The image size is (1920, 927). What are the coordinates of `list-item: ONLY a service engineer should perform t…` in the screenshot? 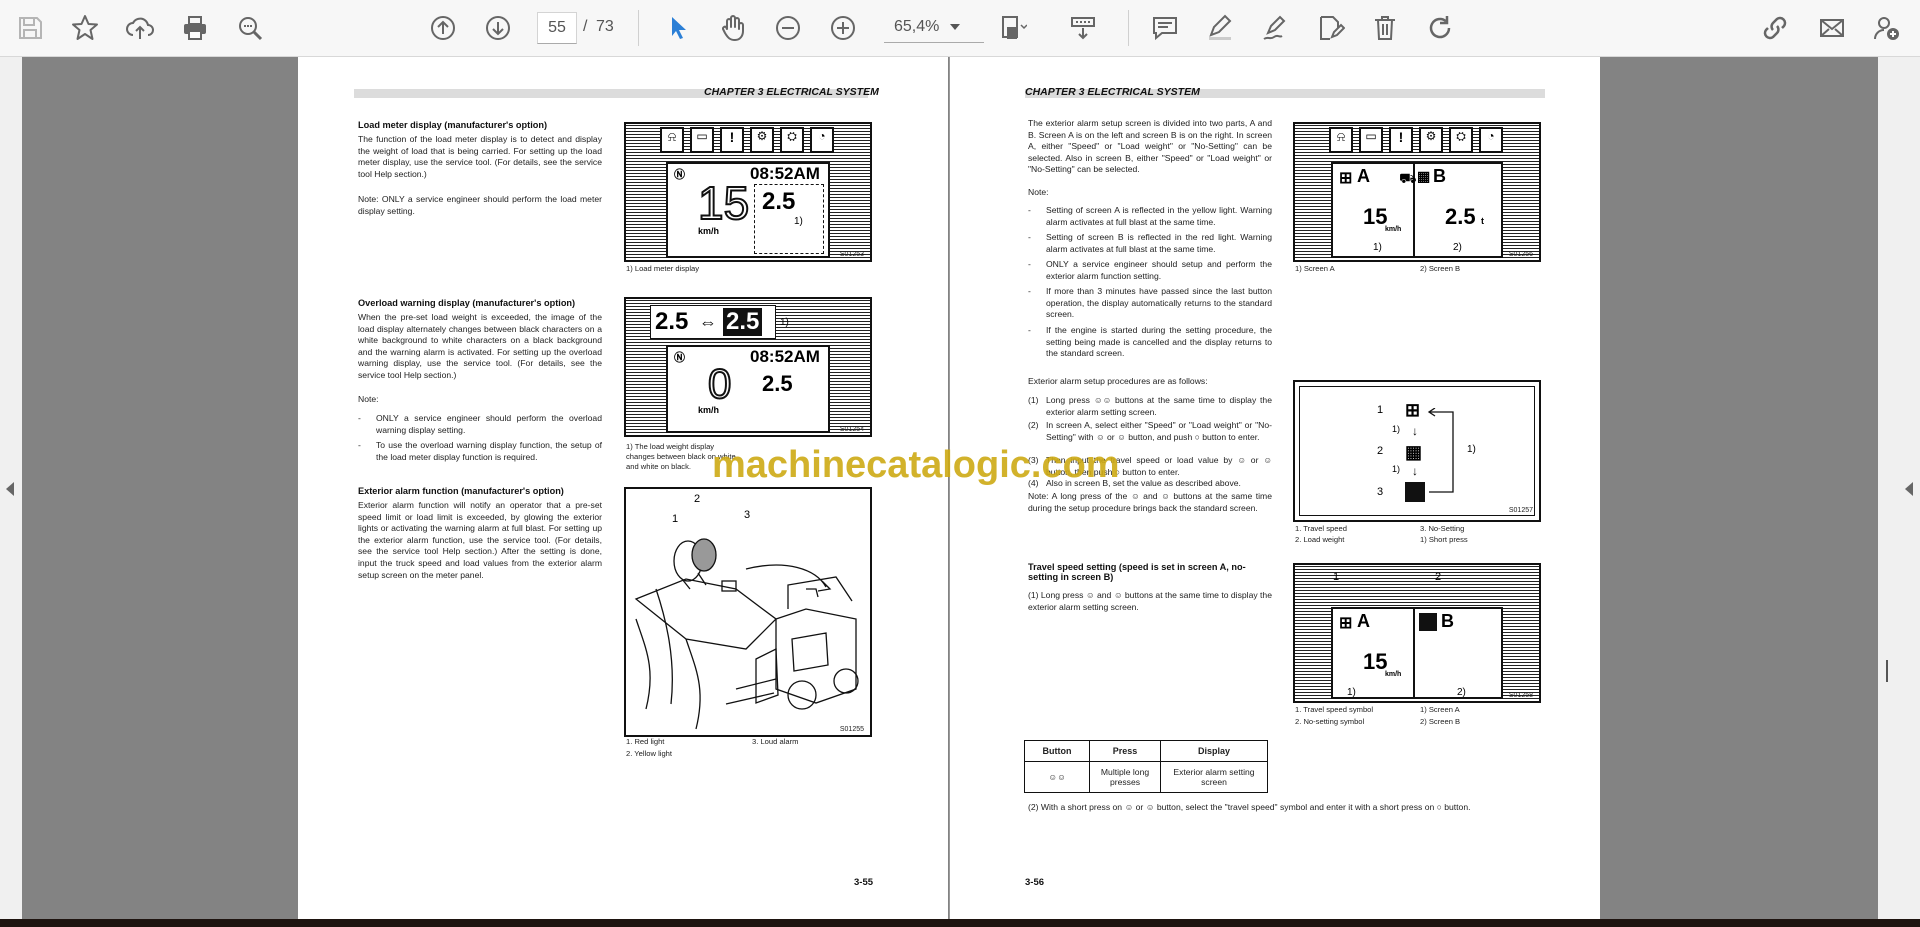 It's located at (489, 424).